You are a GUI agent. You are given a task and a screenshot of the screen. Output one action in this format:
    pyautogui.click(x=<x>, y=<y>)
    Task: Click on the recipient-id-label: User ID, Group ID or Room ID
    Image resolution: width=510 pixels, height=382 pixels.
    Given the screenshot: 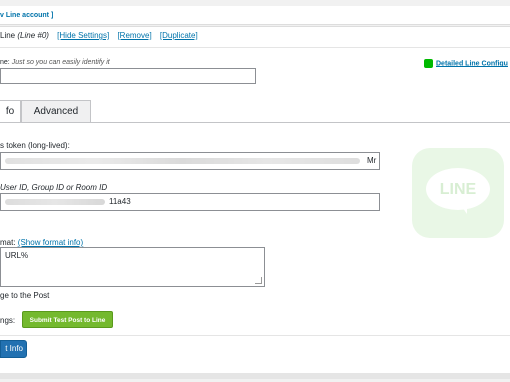 What is the action you would take?
    pyautogui.click(x=53, y=187)
    